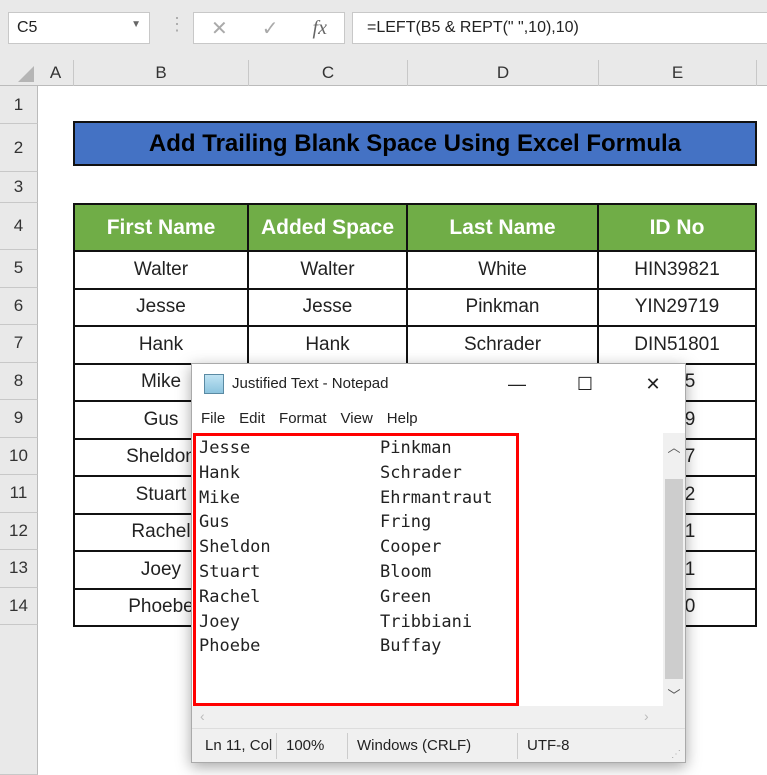 Image resolution: width=767 pixels, height=775 pixels. I want to click on menu-edit: Edit, so click(252, 419).